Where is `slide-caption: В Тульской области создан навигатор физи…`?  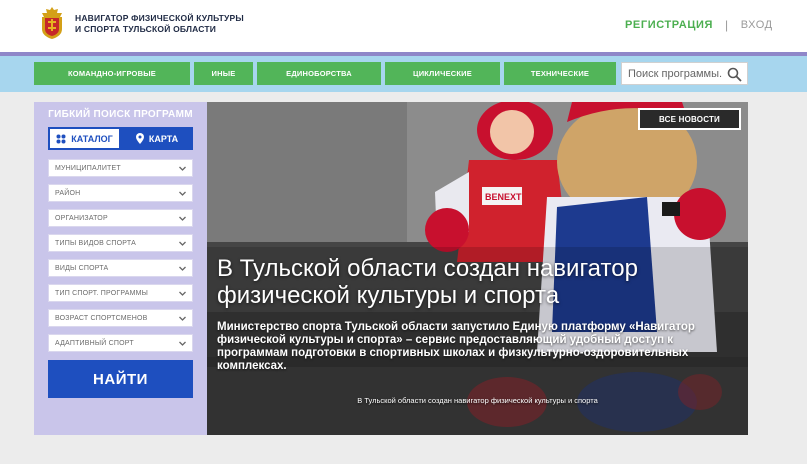
slide-caption: В Тульской области создан навигатор физи… is located at coordinates (477, 400).